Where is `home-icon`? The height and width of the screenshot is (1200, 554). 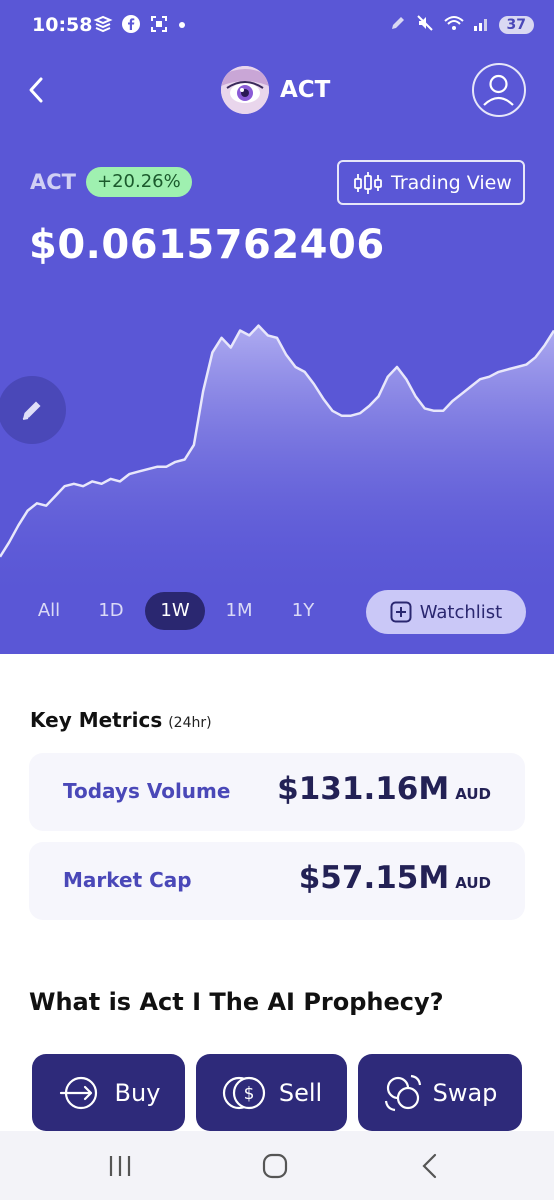 home-icon is located at coordinates (275, 1166).